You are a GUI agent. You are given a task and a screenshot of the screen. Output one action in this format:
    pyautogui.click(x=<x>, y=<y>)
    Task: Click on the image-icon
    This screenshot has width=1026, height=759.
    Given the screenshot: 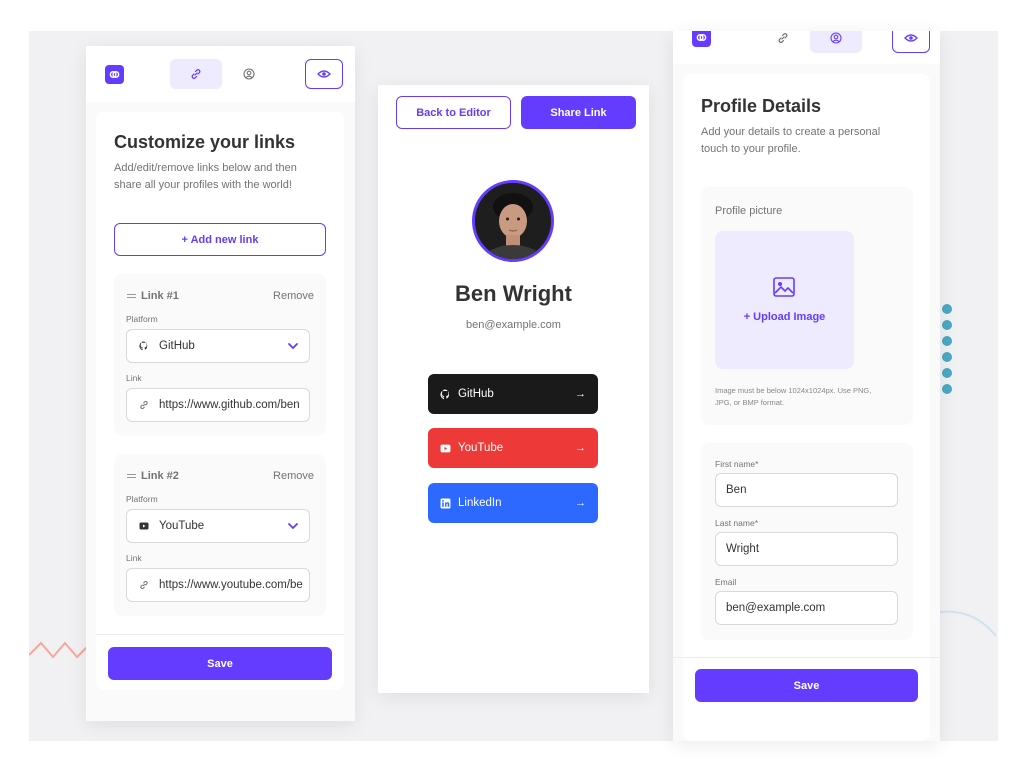 What is the action you would take?
    pyautogui.click(x=784, y=287)
    